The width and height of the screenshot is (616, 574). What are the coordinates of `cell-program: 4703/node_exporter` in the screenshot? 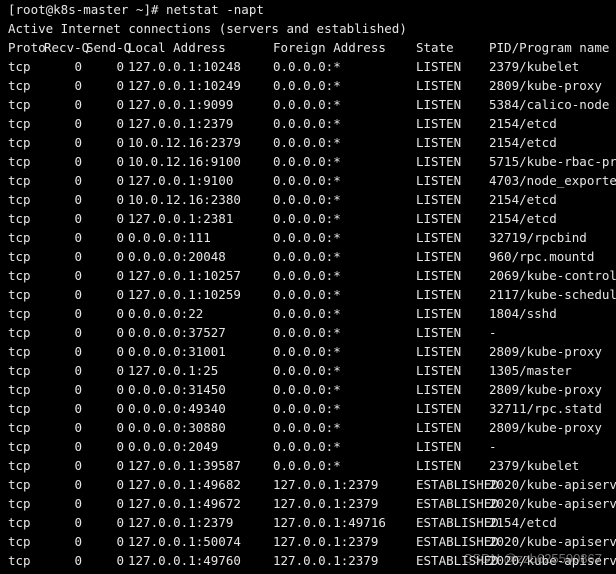 It's located at (552, 180).